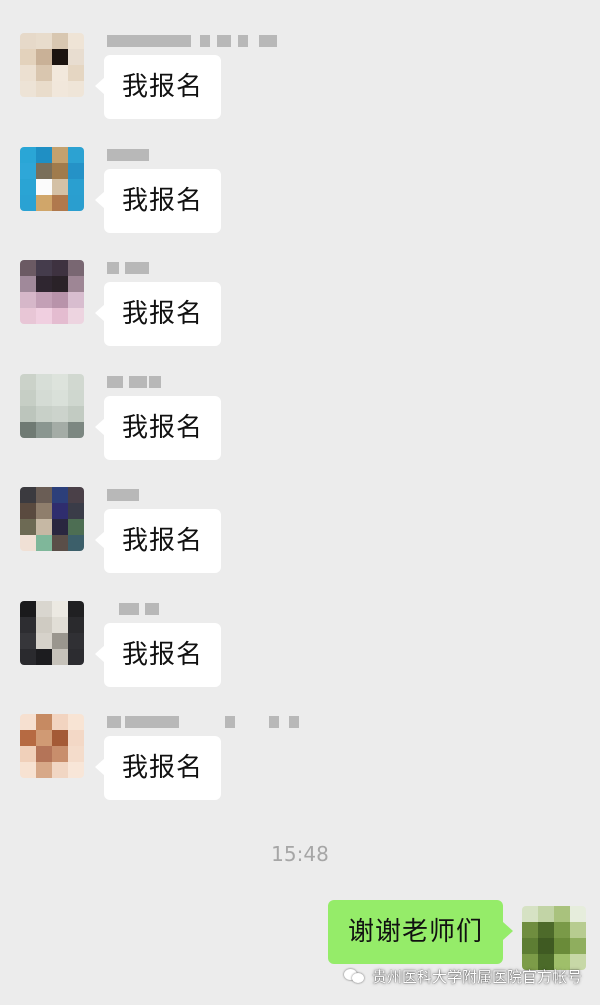  What do you see at coordinates (476, 976) in the screenshot?
I see `watermark-text: 贵州医科大学附属医院官方帐号` at bounding box center [476, 976].